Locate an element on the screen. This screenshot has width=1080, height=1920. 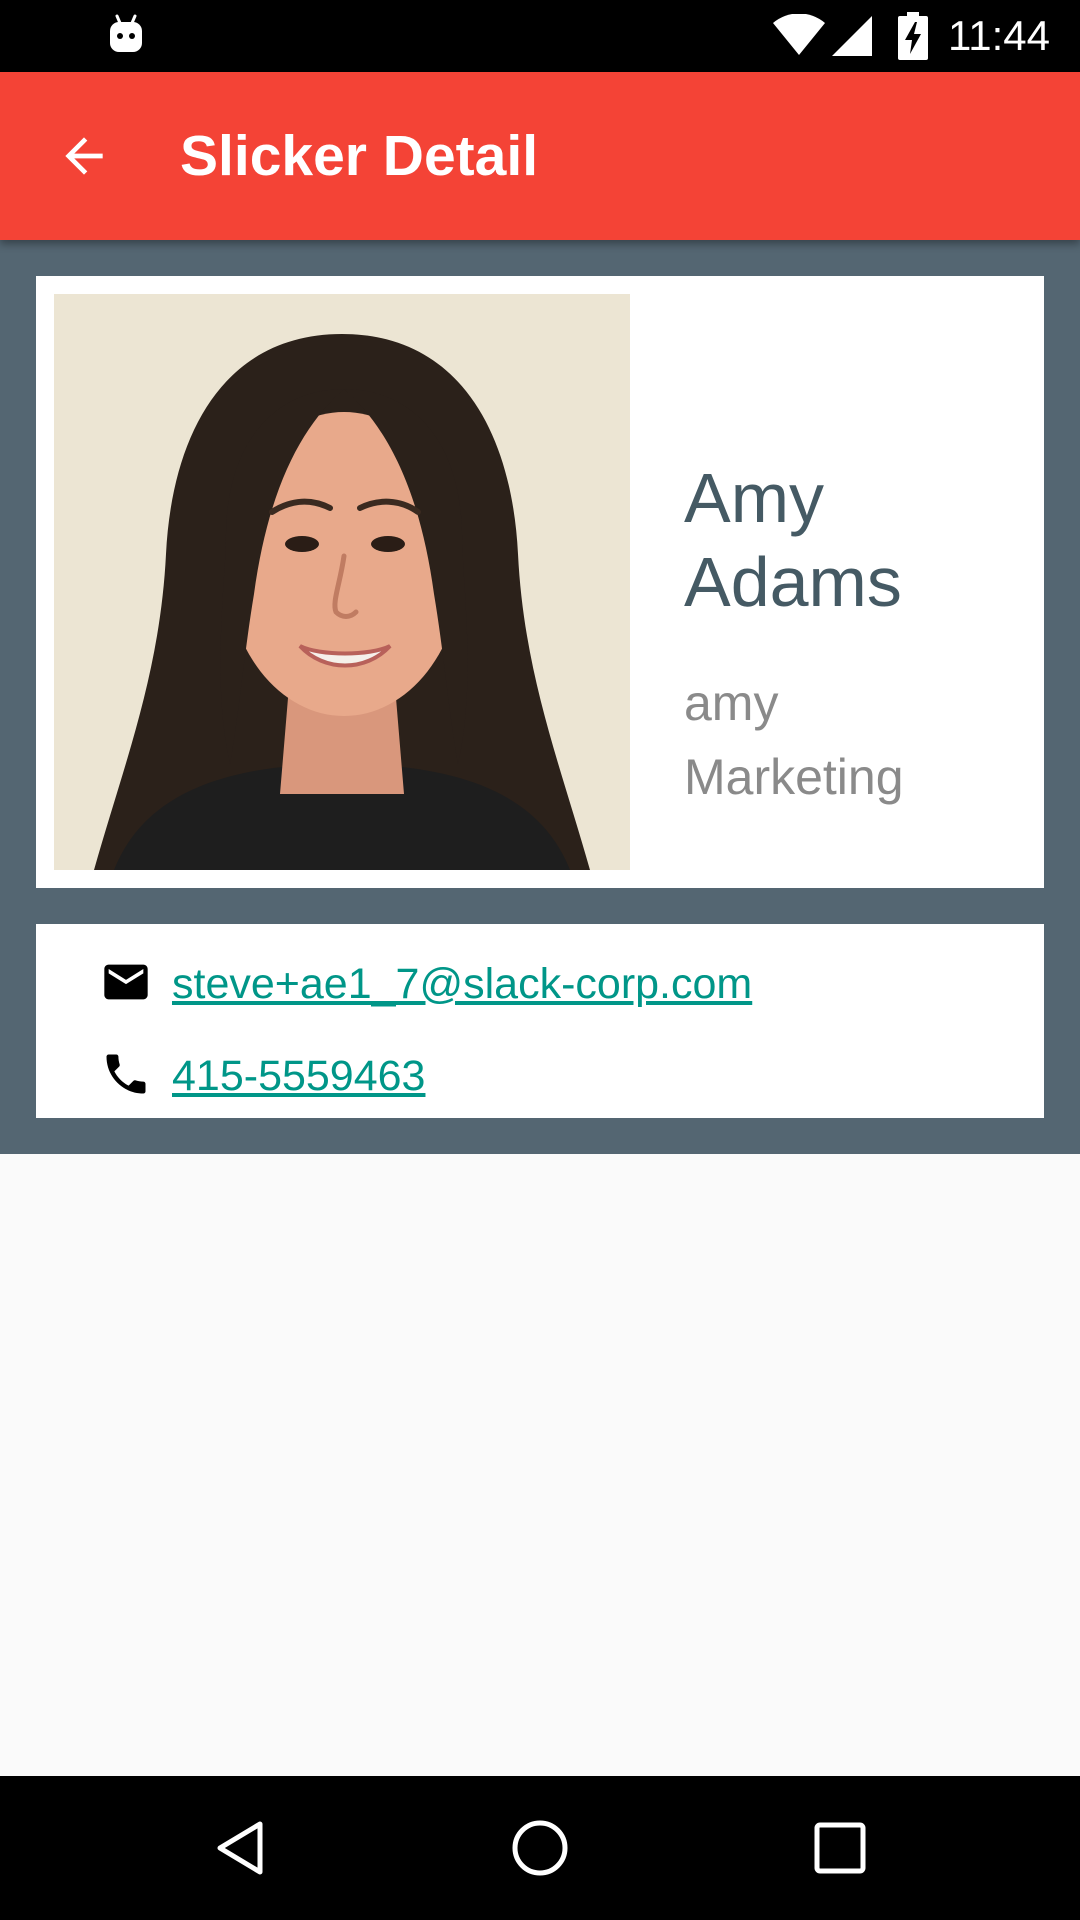
last-name: Adams is located at coordinates (793, 582).